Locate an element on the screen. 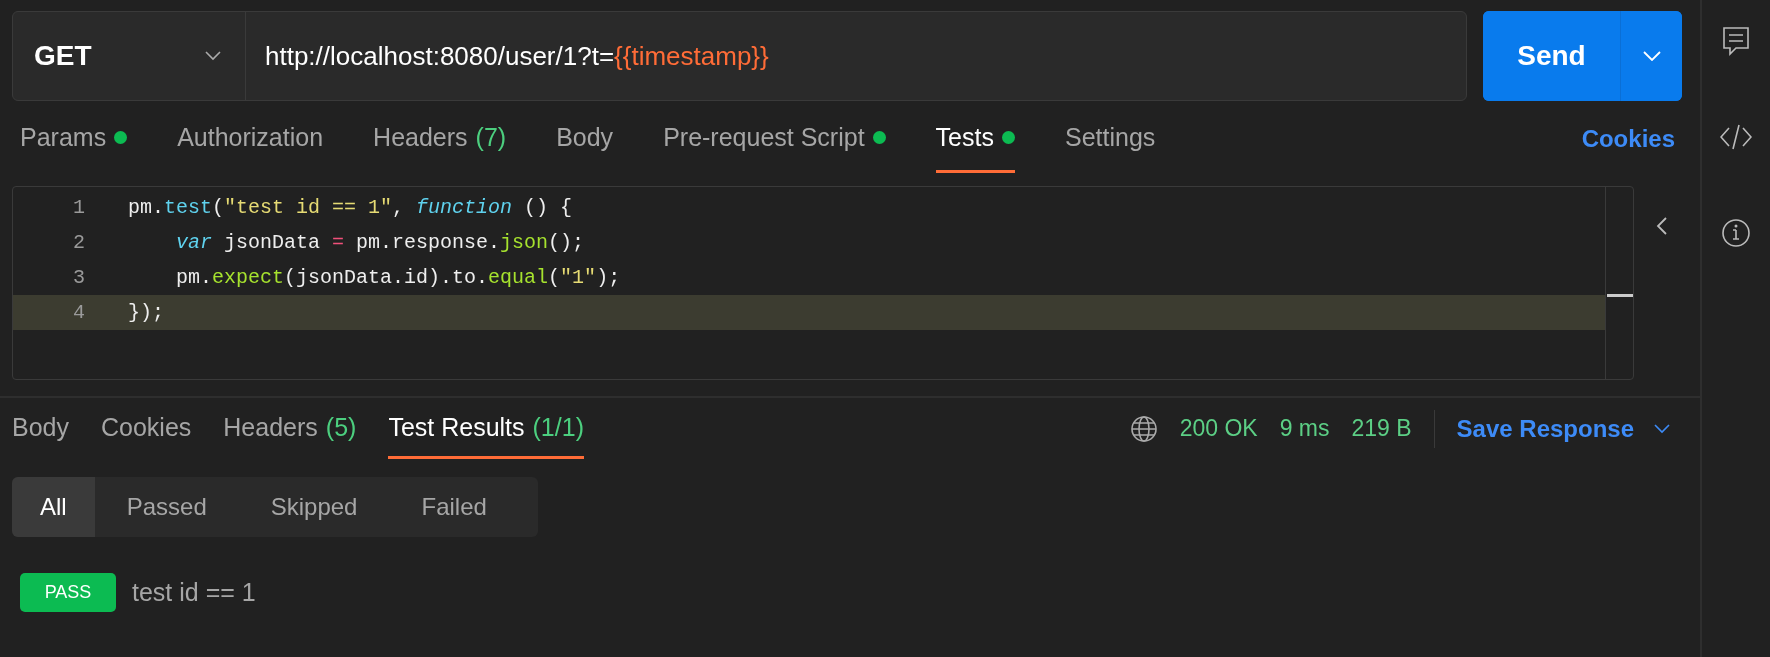  request-tab: Authorization is located at coordinates (250, 139).